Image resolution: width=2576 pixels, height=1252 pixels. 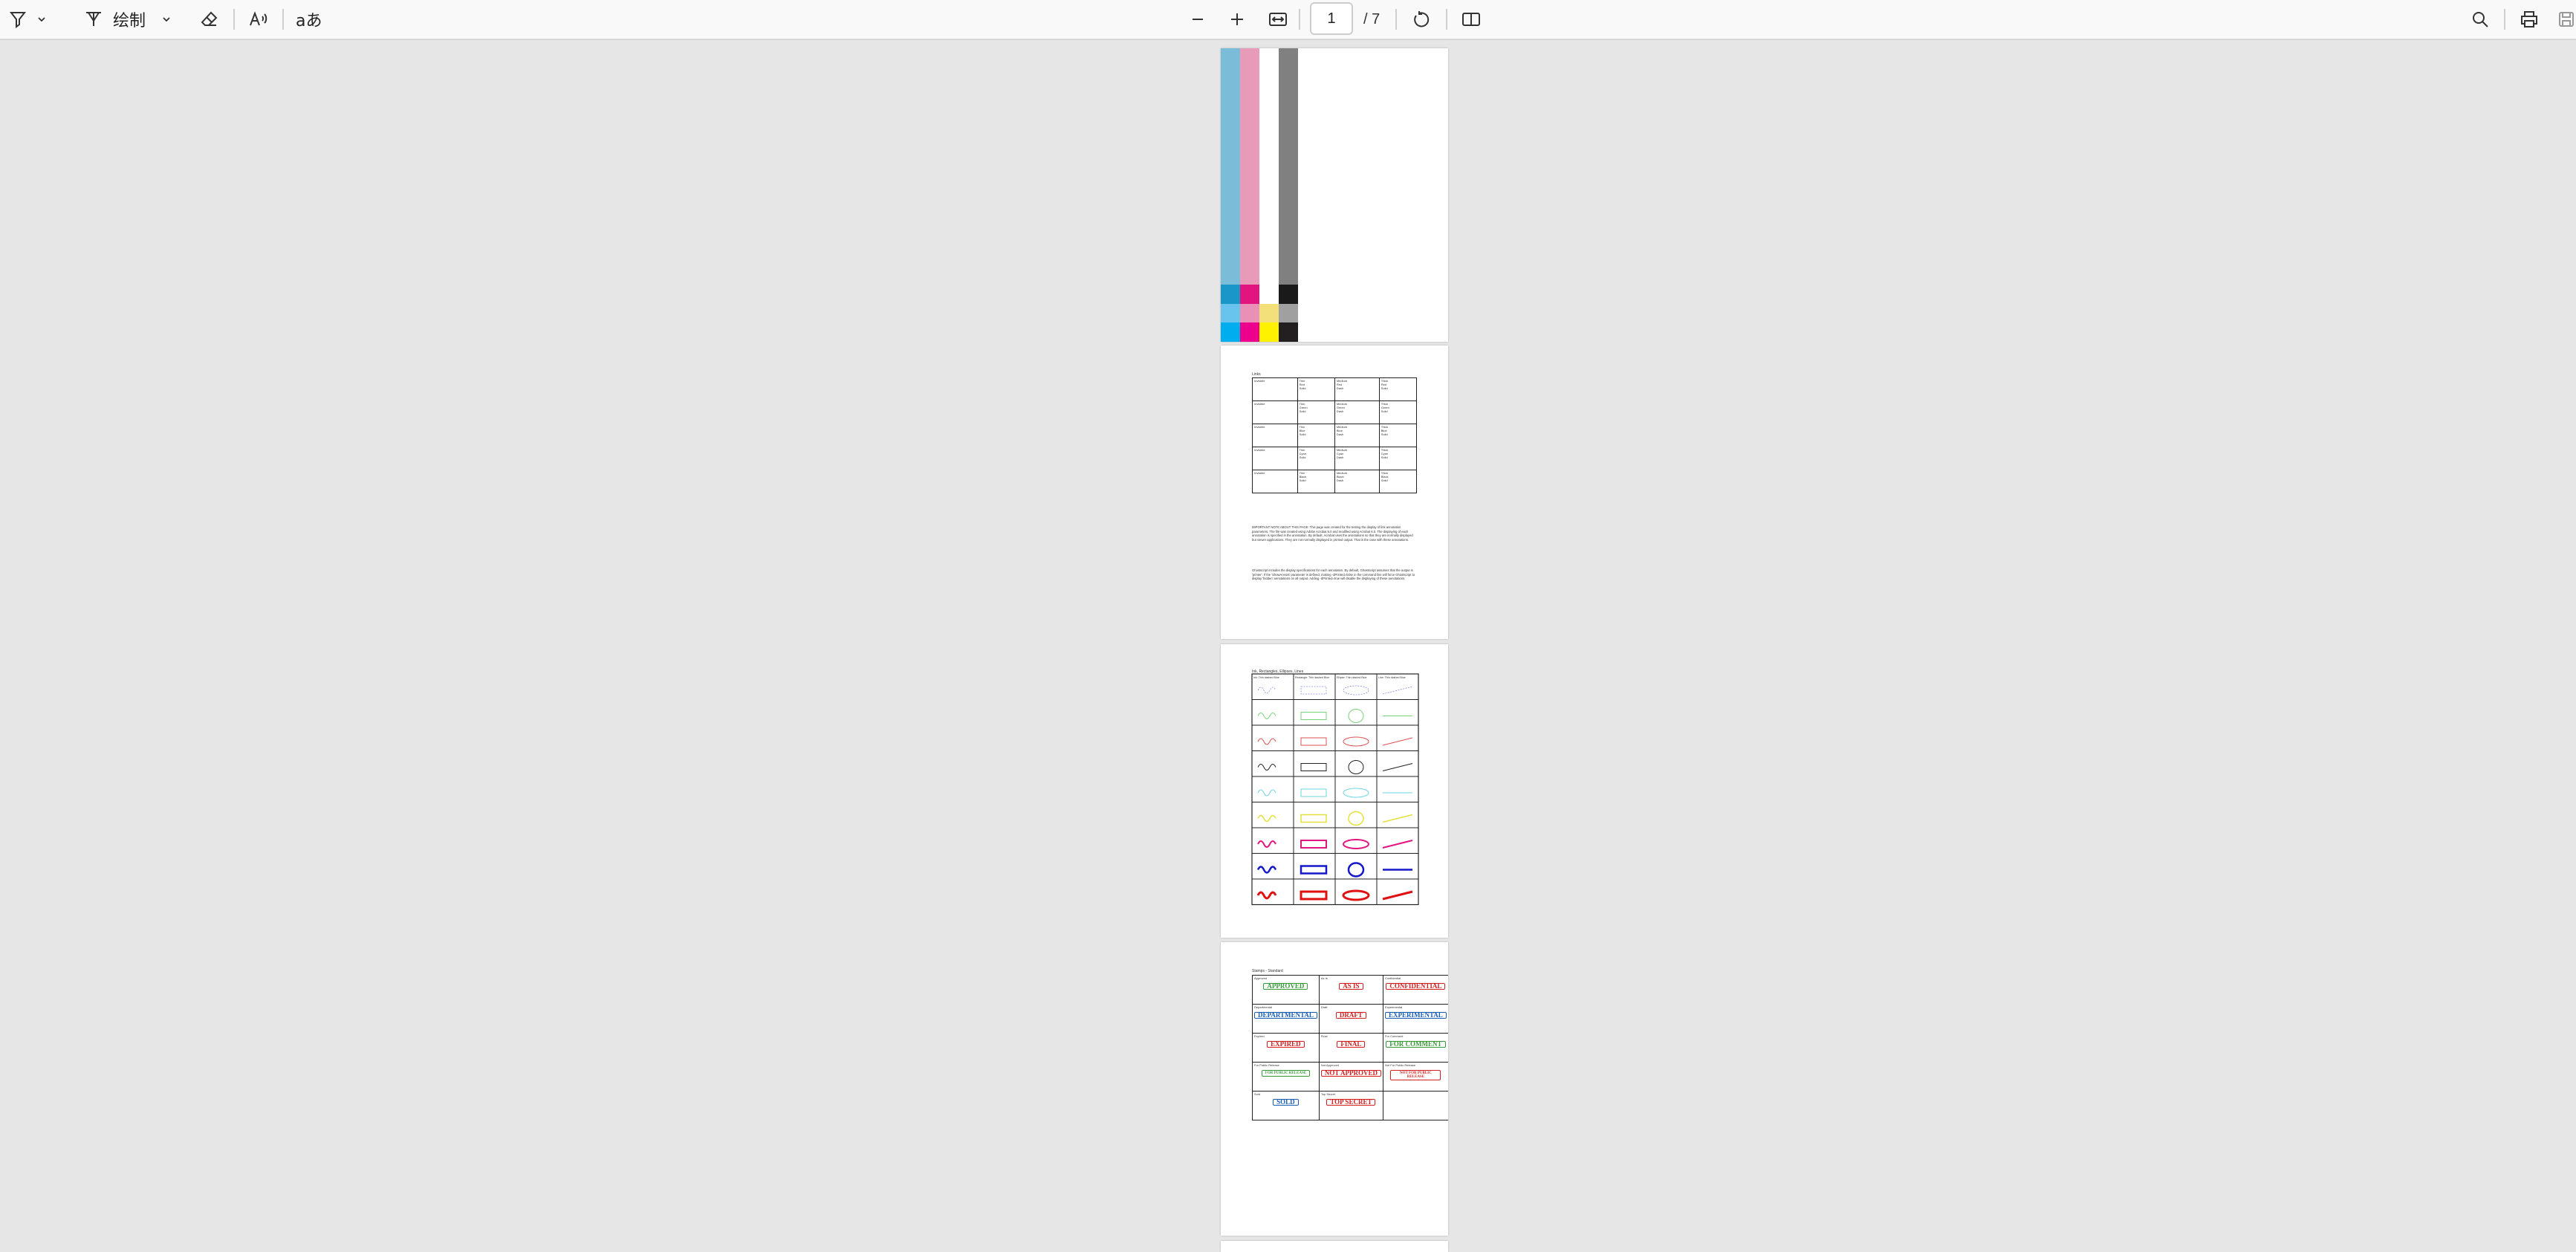 I want to click on cell-caption: Ink: Thin dashed Blue, so click(x=1266, y=677).